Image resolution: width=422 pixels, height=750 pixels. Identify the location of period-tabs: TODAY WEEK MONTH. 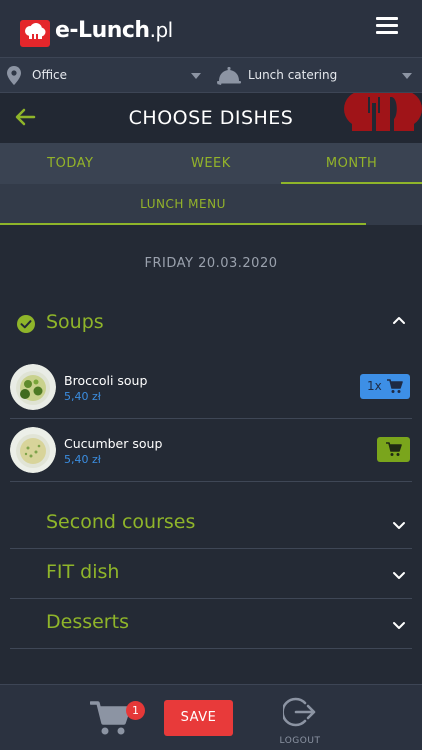
(211, 163).